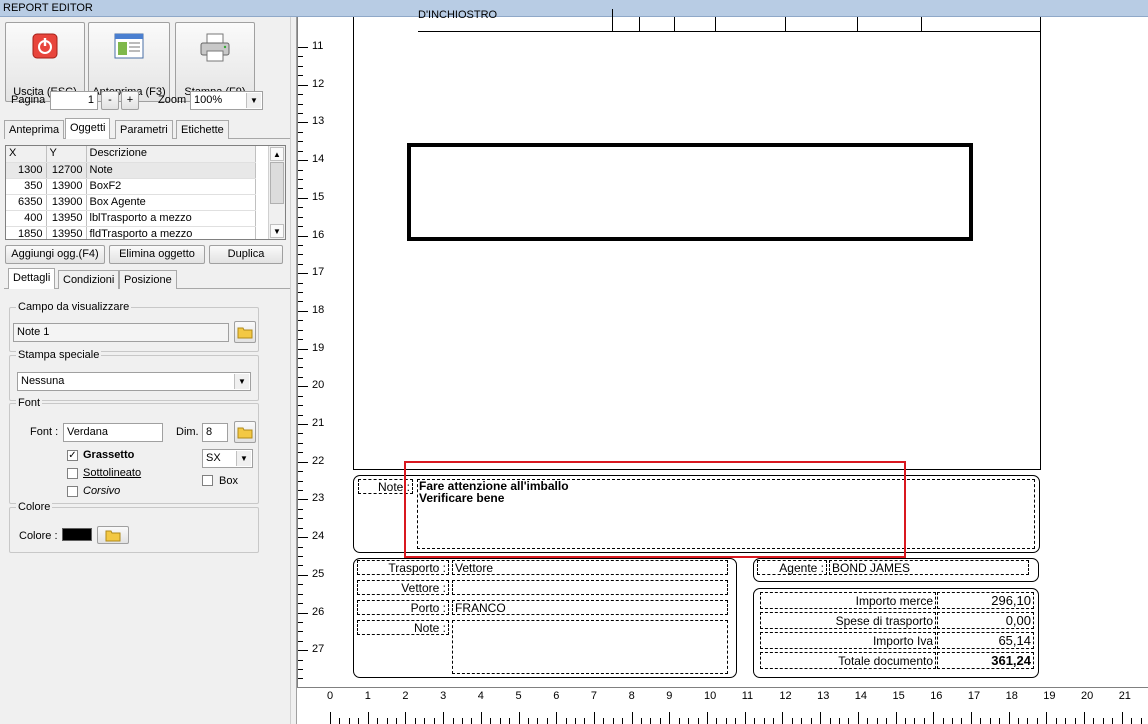 This screenshot has height=724, width=1148. What do you see at coordinates (985, 640) in the screenshot?
I see `totals-value-box: 65,14` at bounding box center [985, 640].